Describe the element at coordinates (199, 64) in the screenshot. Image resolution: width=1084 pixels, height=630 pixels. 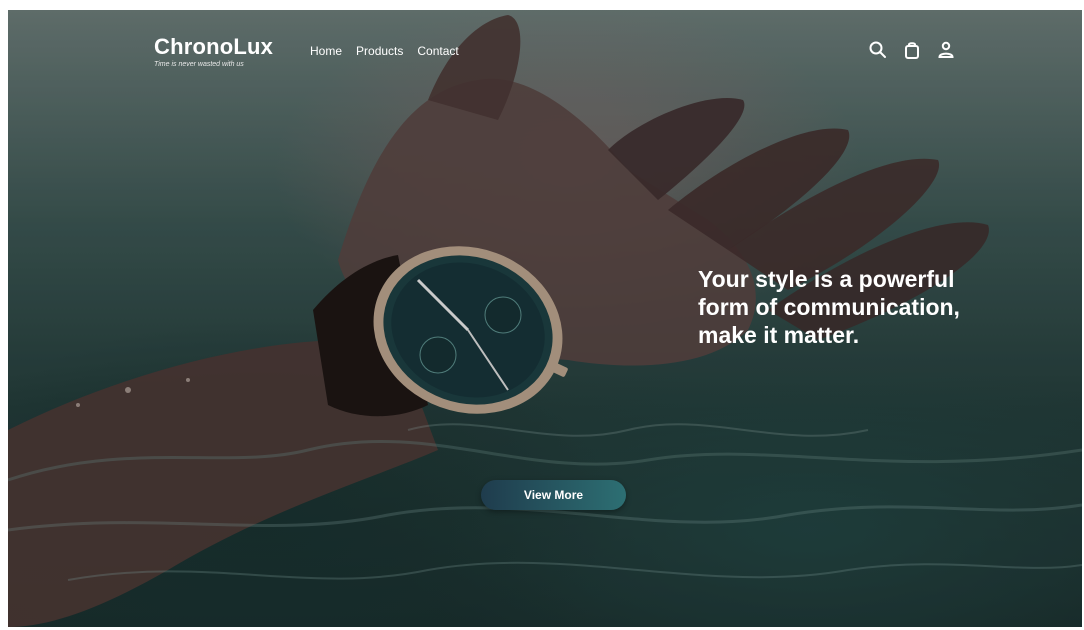
I see `brand-tagline: Time is never wasted with us` at that location.